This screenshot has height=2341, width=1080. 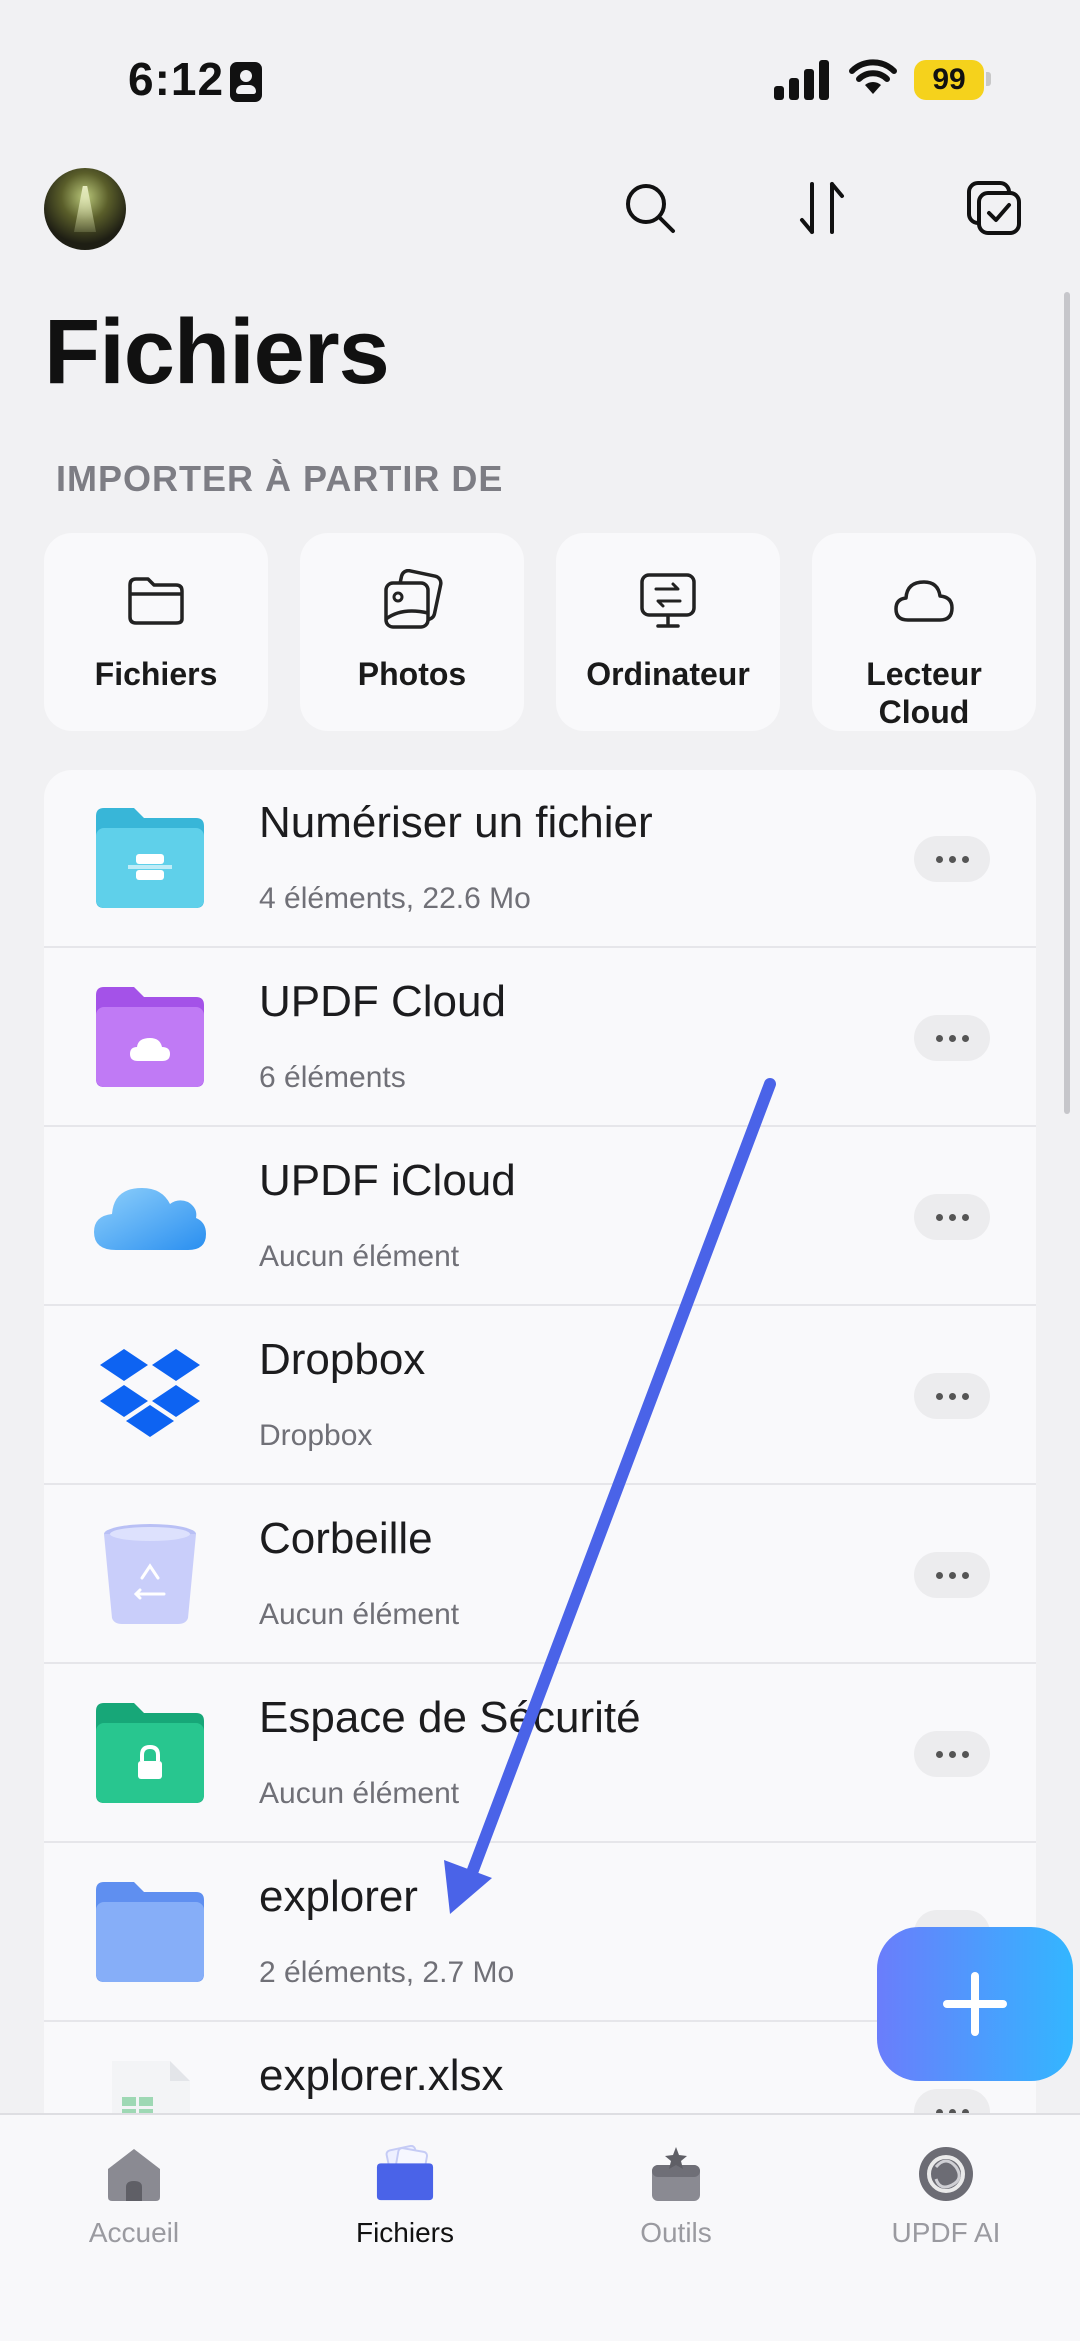 I want to click on xlsx-file-icon, so click(x=151, y=2090).